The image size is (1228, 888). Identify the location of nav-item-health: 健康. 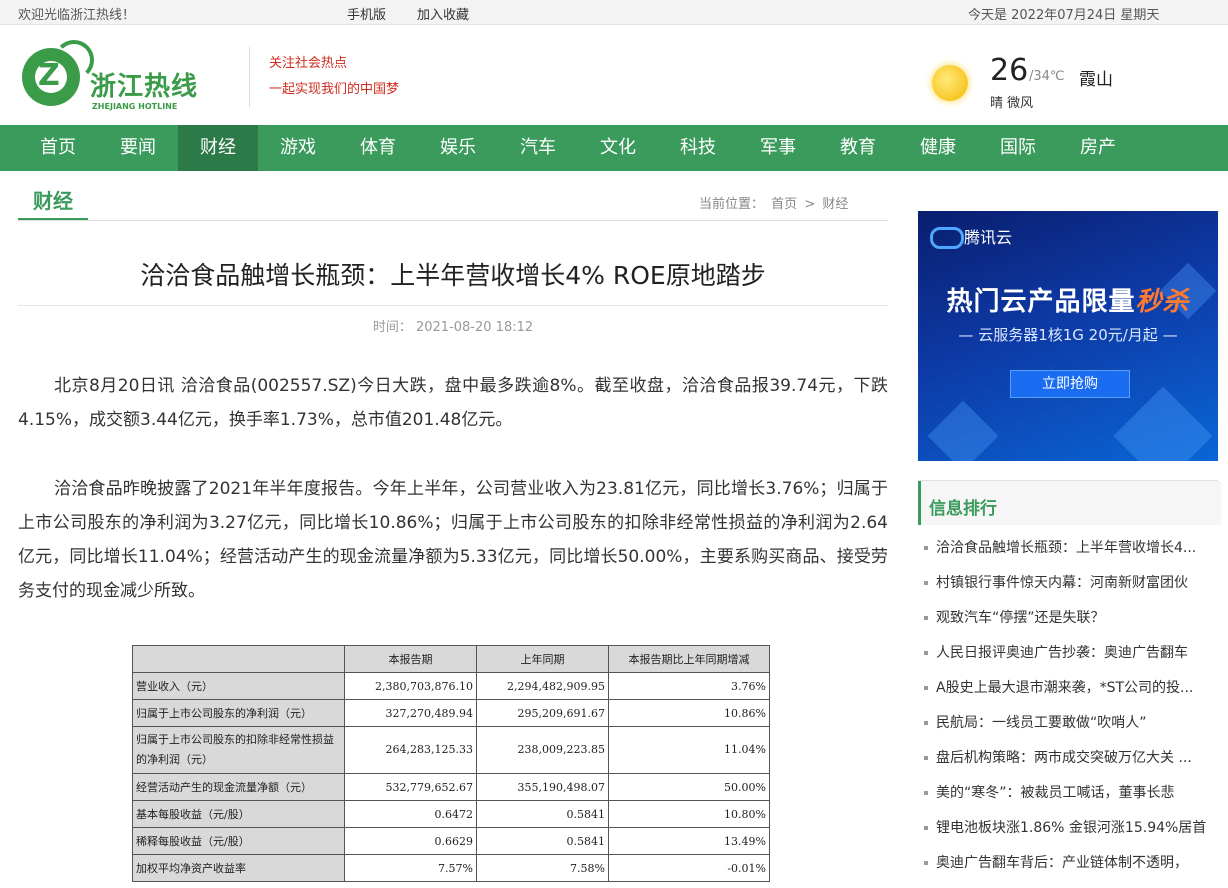
(938, 148).